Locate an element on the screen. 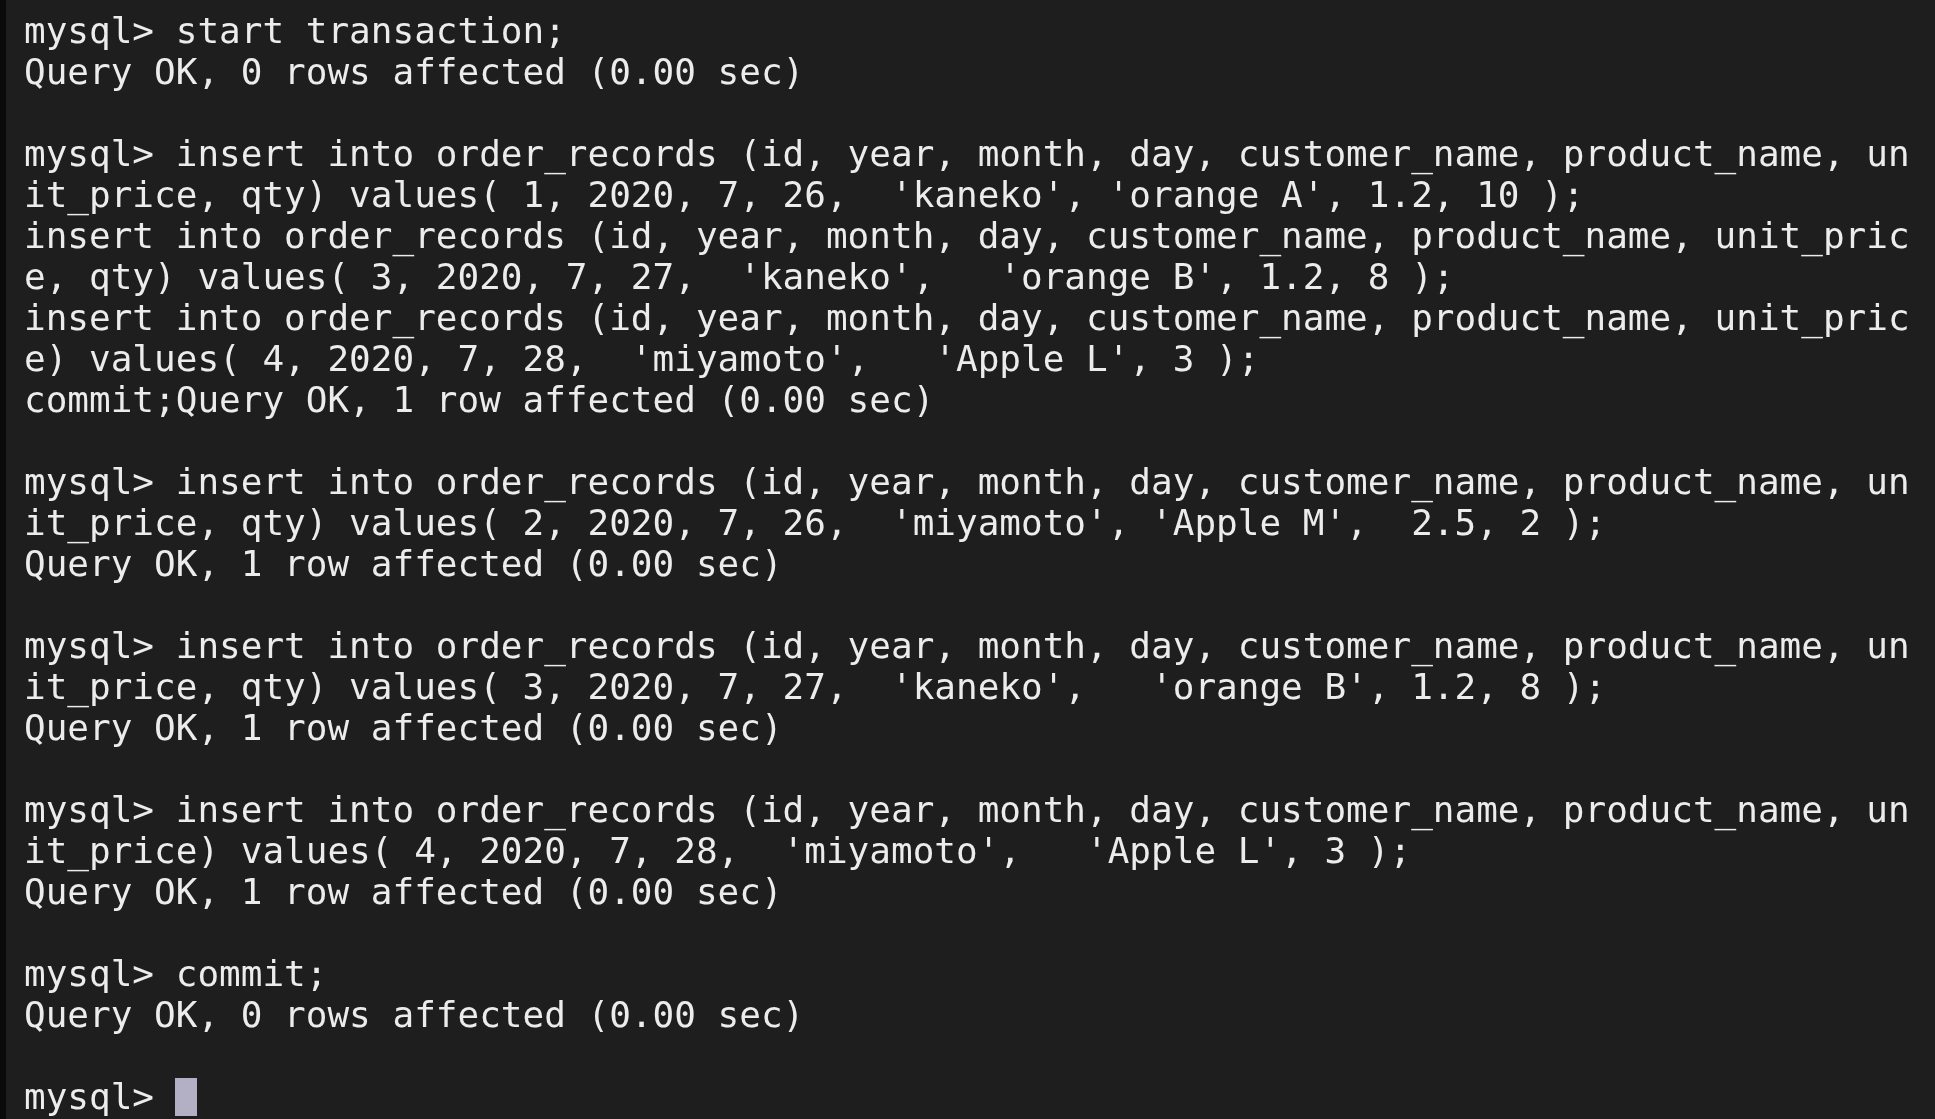  terminal-line: it_price, qty) values( 1, 2020, 7, 26, 'kaneko', 'orange A', 1.2, 10 ); is located at coordinates (804, 194).